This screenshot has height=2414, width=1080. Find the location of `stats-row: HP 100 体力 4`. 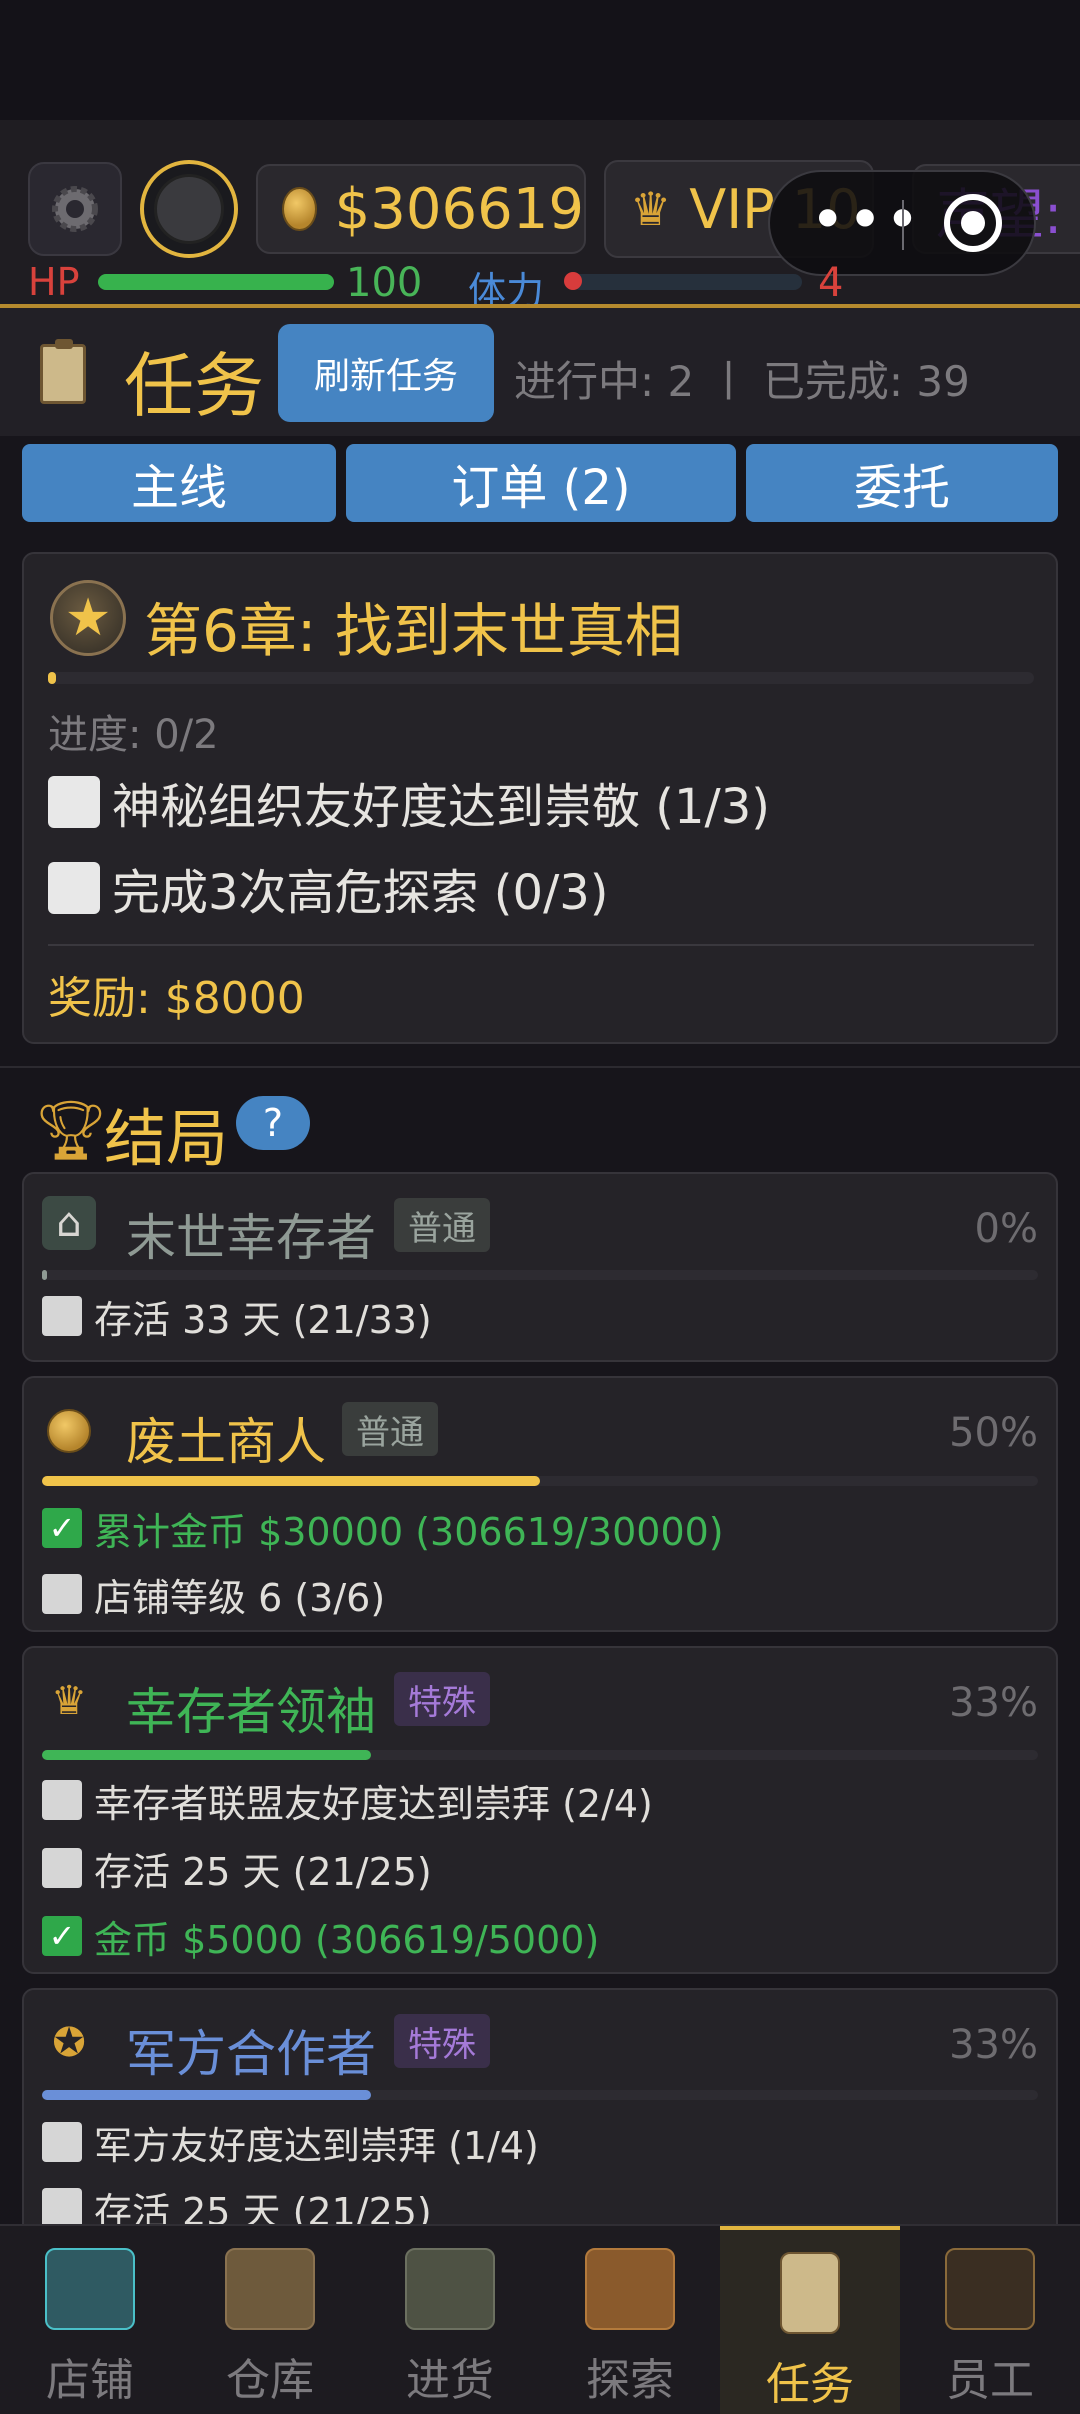

stats-row: HP 100 体力 4 is located at coordinates (548, 286).